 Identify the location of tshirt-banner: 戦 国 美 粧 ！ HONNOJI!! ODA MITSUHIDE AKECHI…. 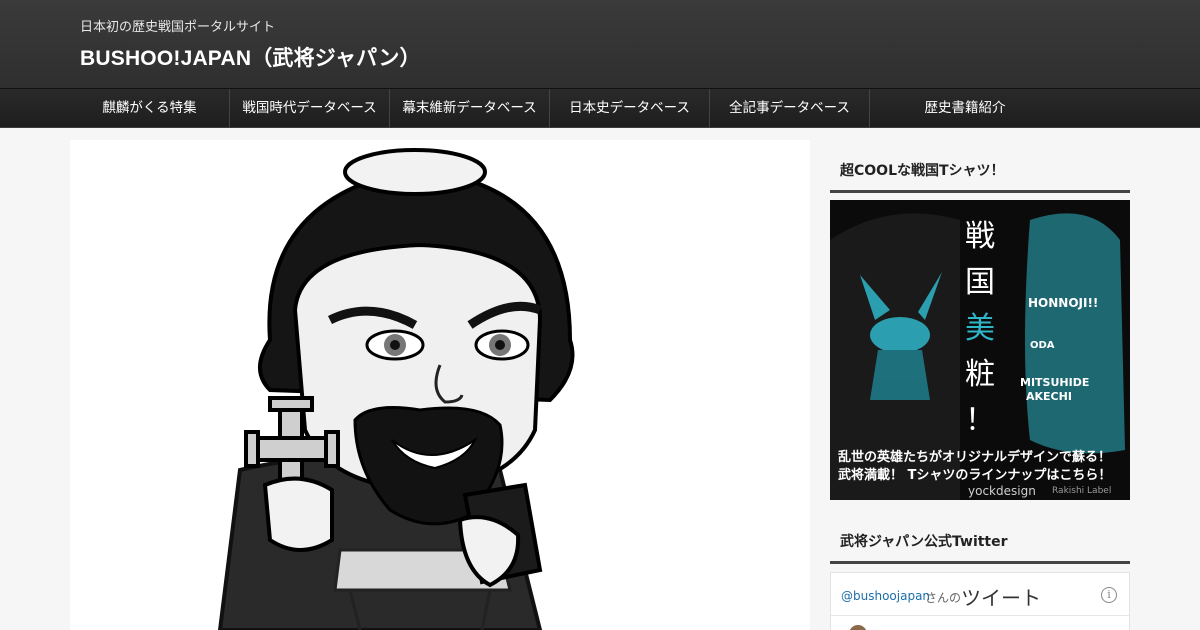
(980, 350).